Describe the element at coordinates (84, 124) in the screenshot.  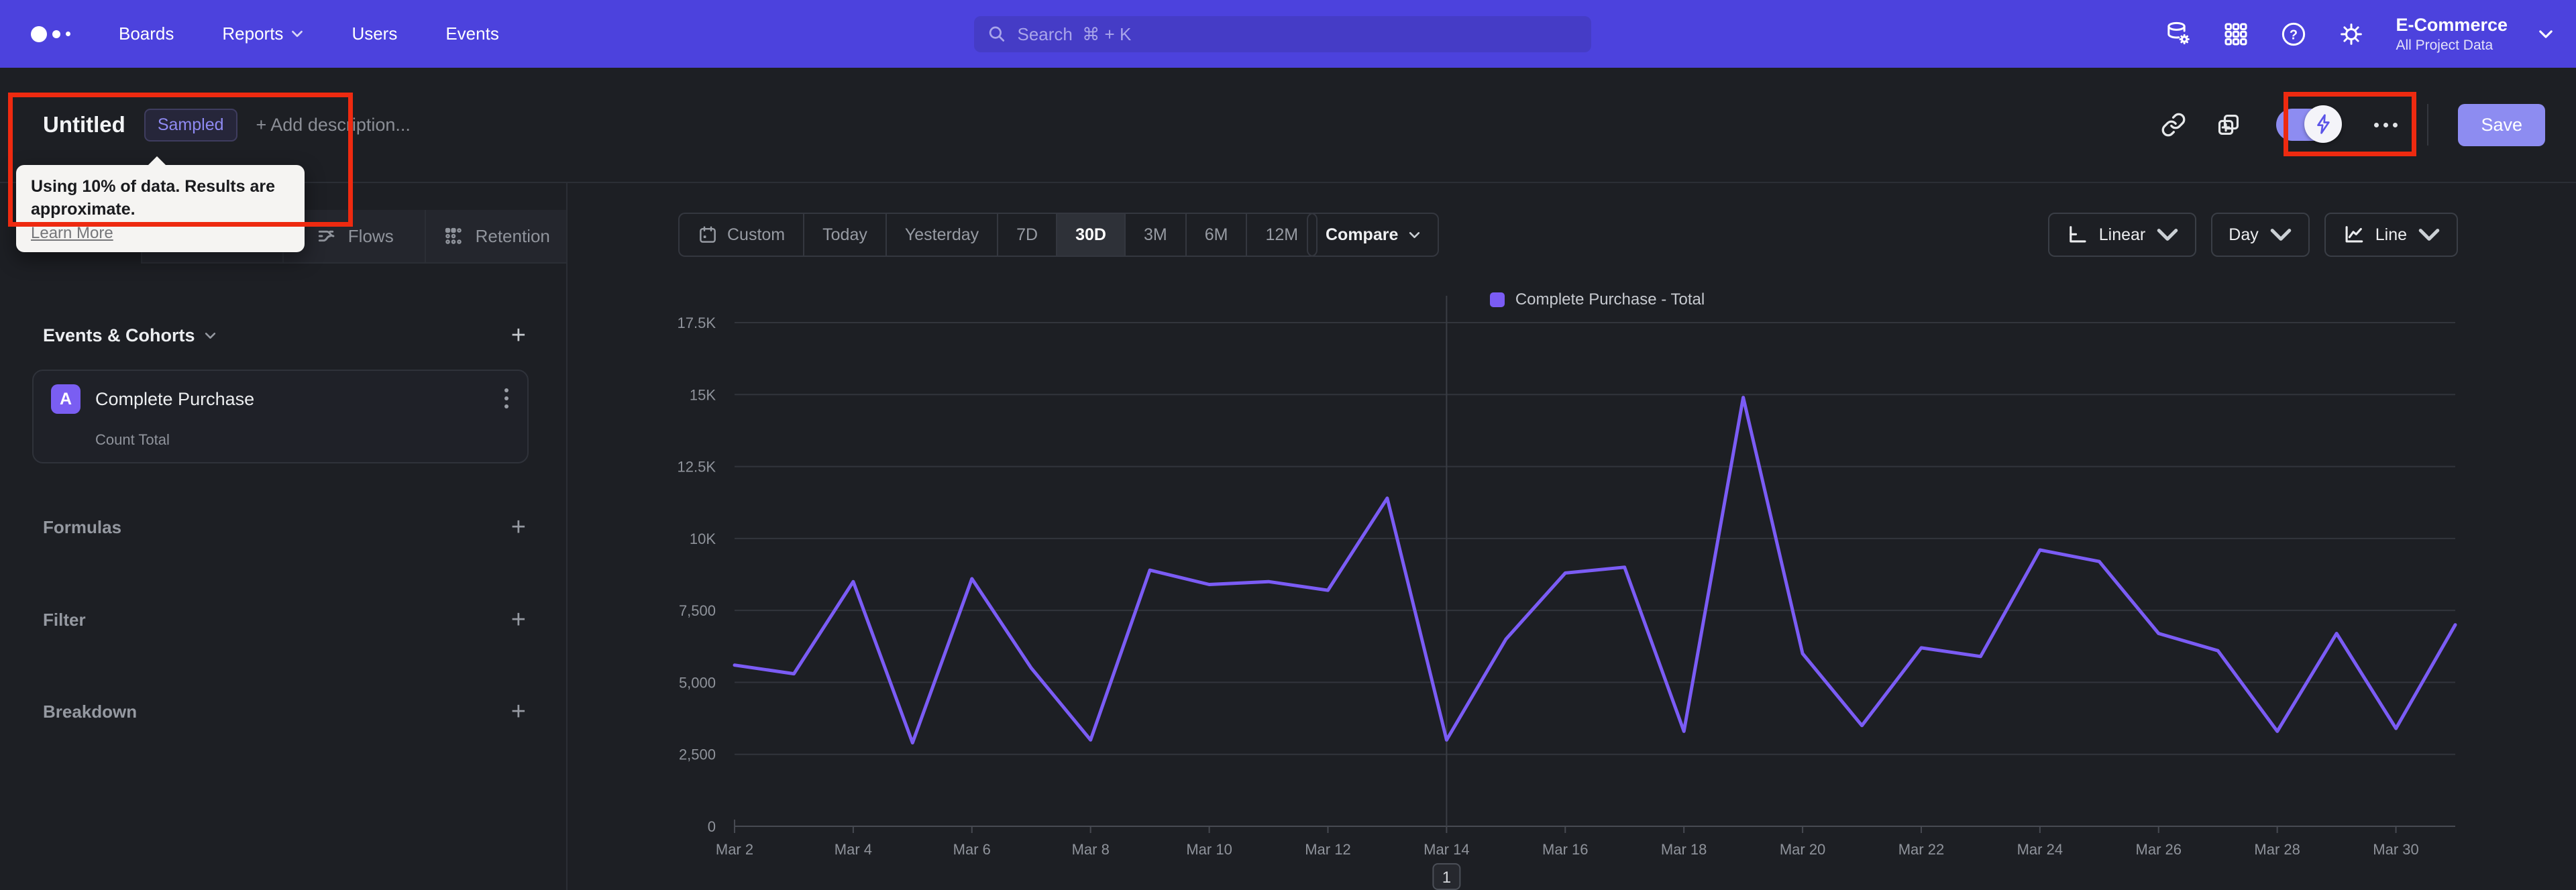
I see `report-title: Untitled` at that location.